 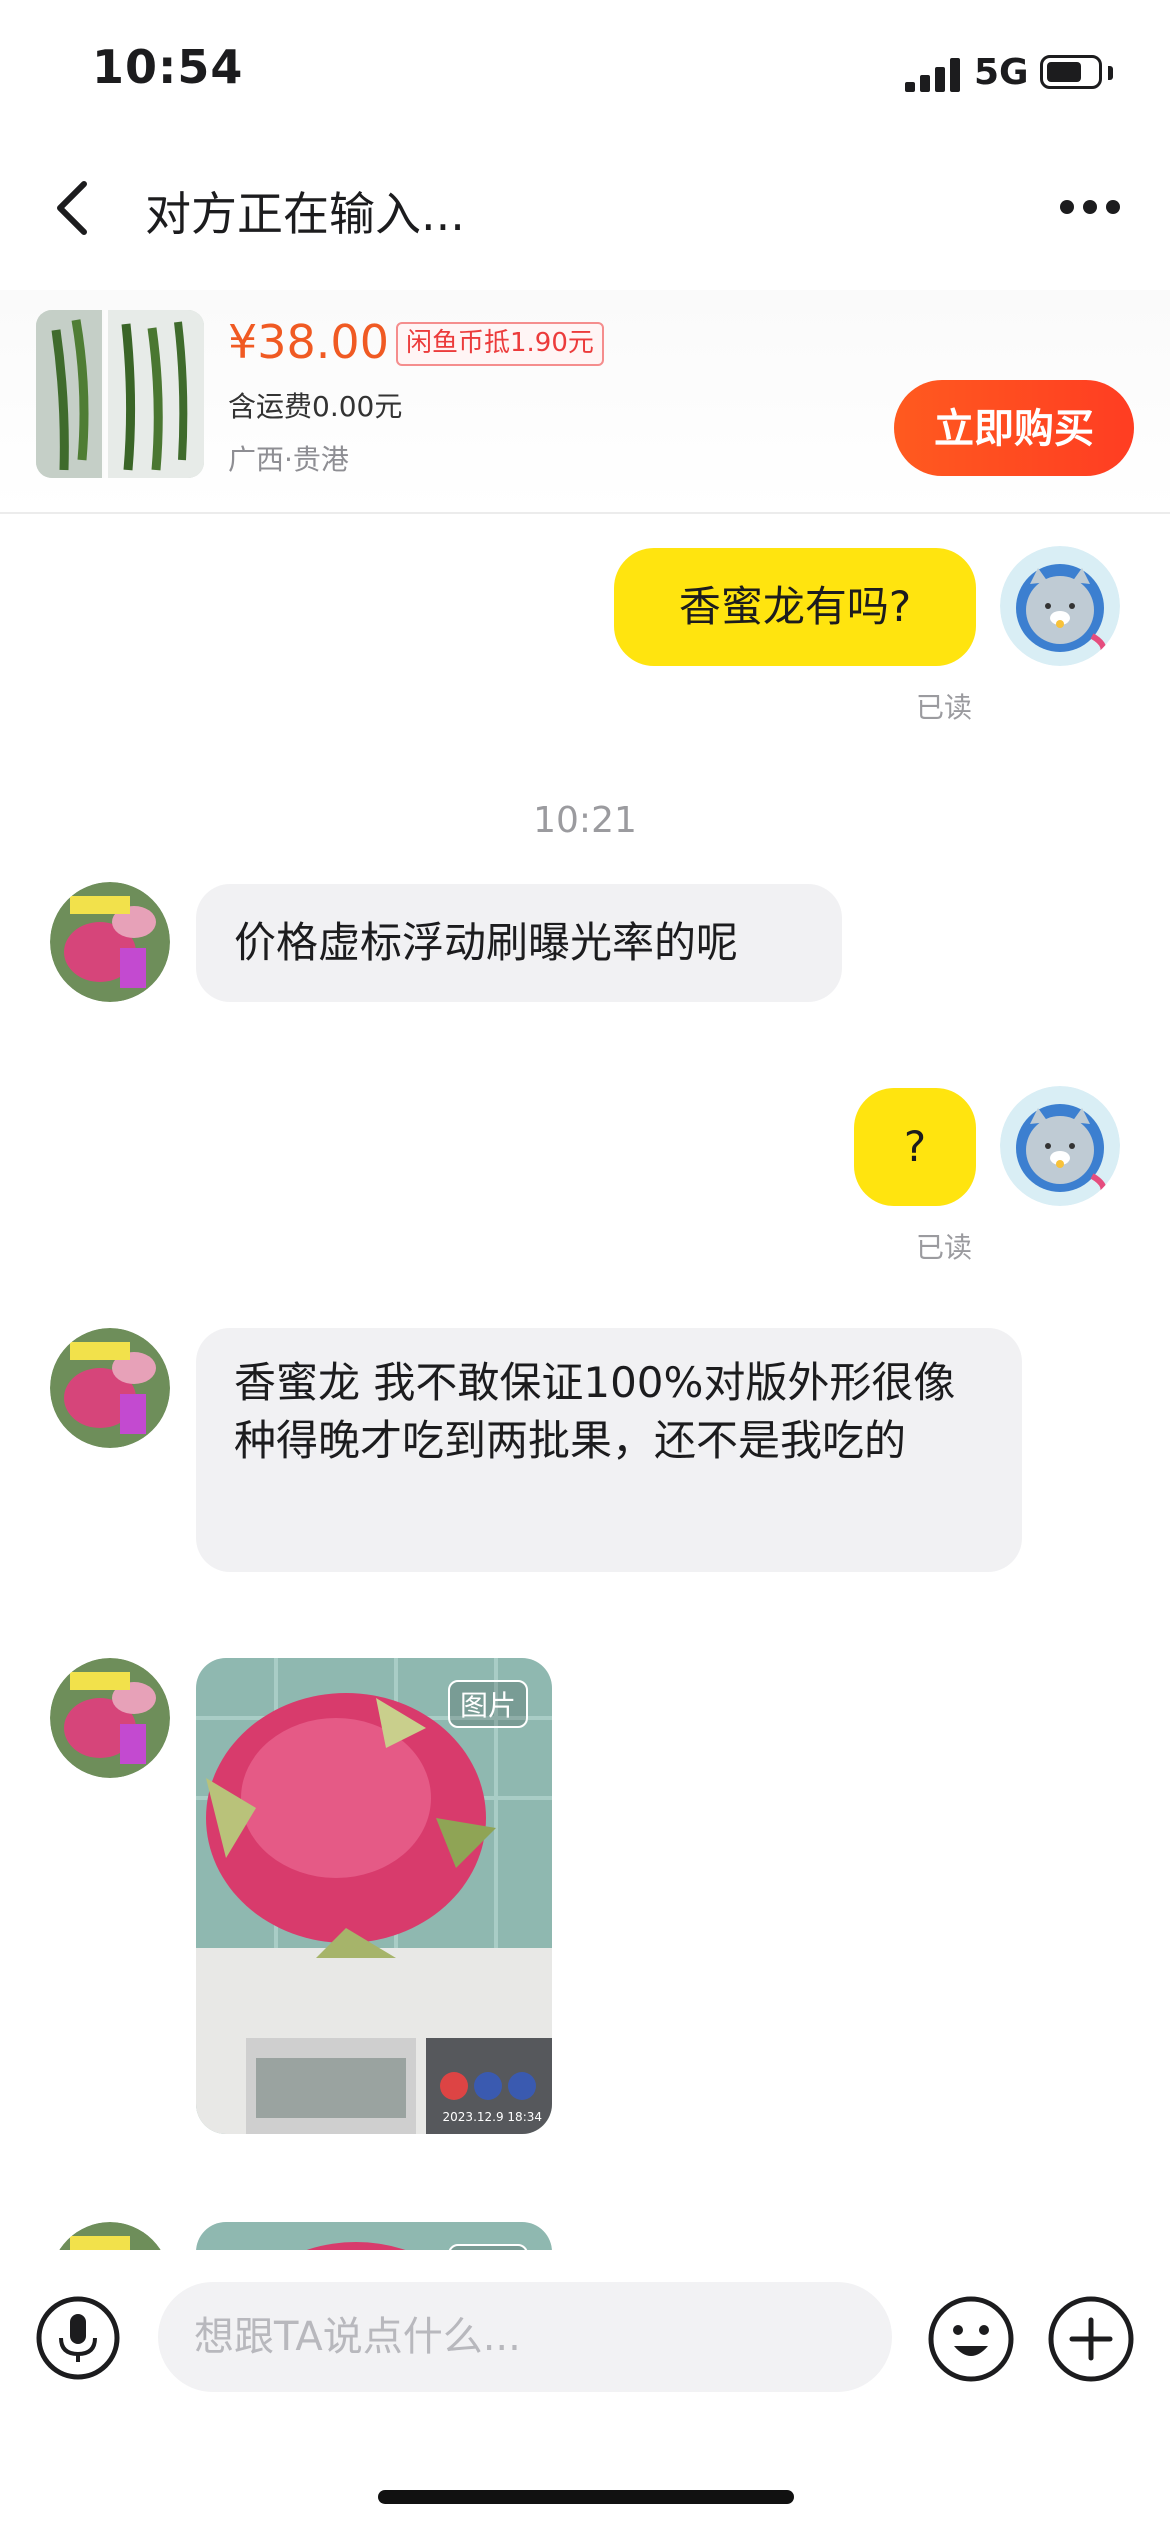 I want to click on chevron-left-icon, so click(x=72, y=208).